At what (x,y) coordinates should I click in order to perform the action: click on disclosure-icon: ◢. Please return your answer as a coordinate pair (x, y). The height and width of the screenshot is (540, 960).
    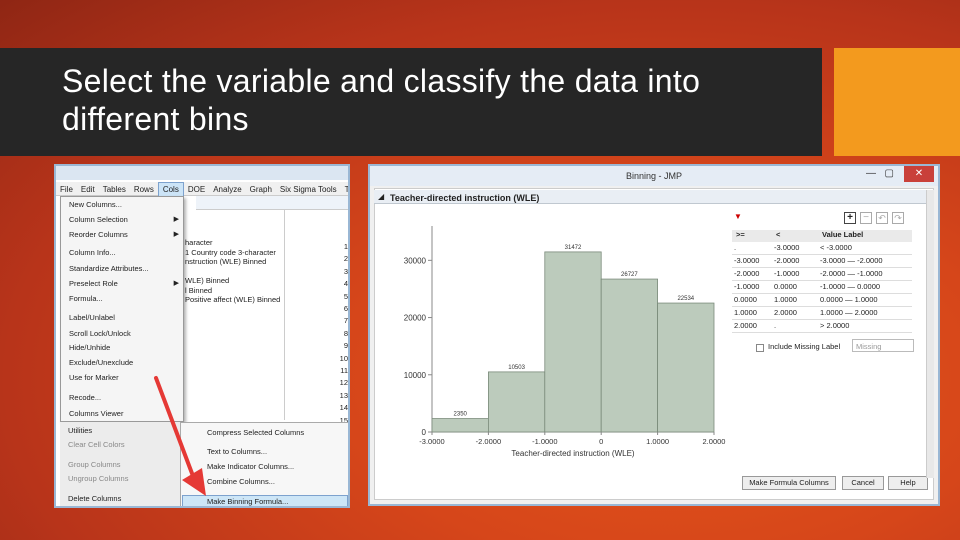
    Looking at the image, I should click on (381, 196).